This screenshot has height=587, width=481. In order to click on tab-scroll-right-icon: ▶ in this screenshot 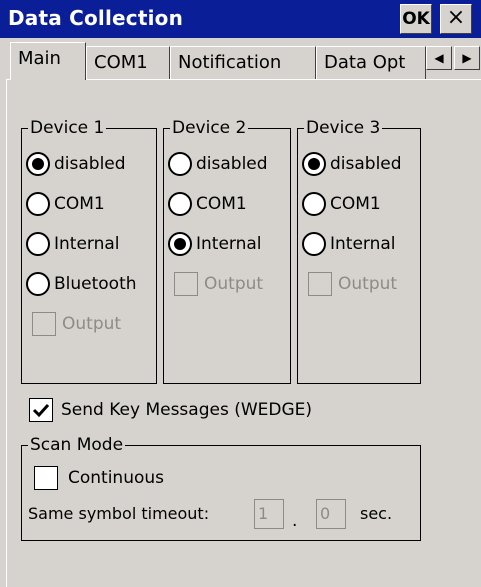, I will do `click(467, 58)`.